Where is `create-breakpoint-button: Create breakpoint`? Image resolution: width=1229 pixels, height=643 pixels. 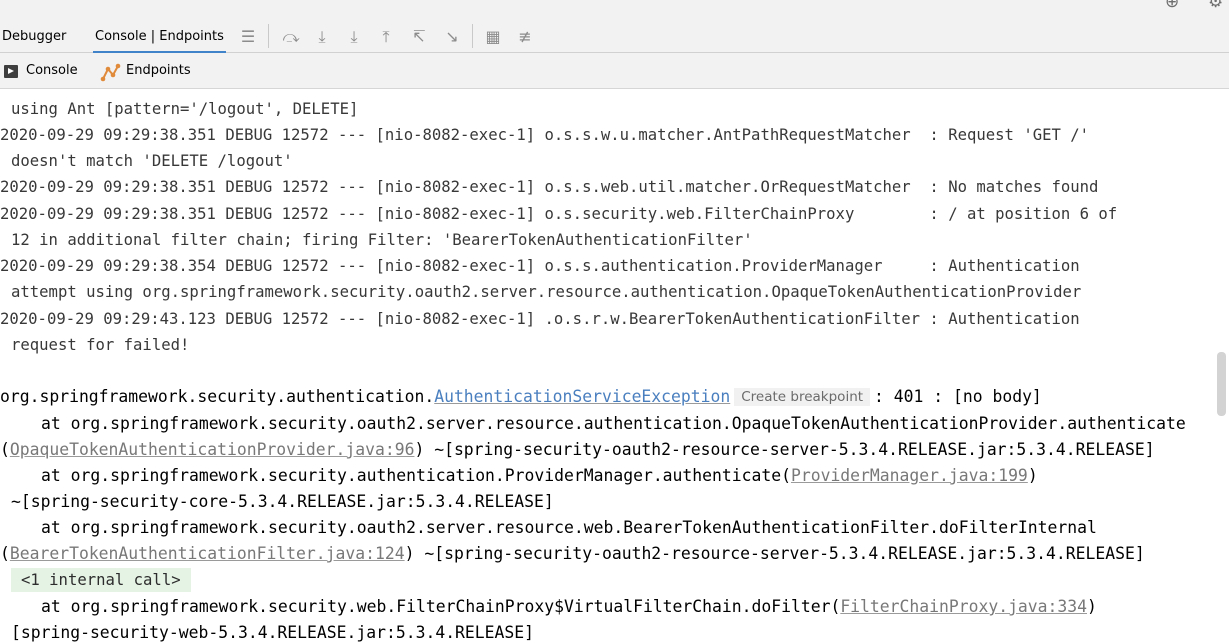 create-breakpoint-button: Create breakpoint is located at coordinates (802, 397).